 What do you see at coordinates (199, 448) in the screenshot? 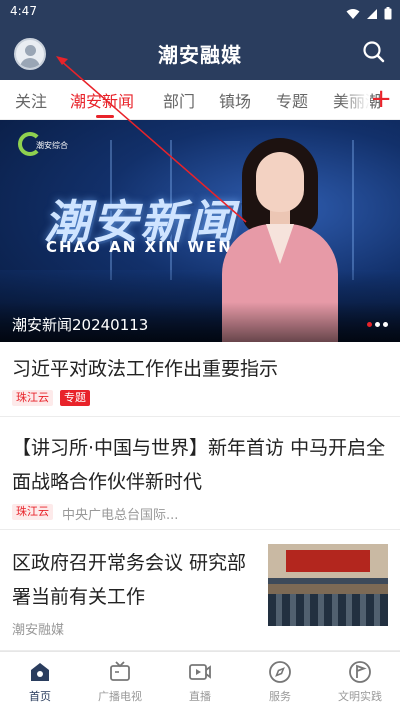
I see `article-title-line1: 【讲习所·中国与世界】新年首访 中马开启全` at bounding box center [199, 448].